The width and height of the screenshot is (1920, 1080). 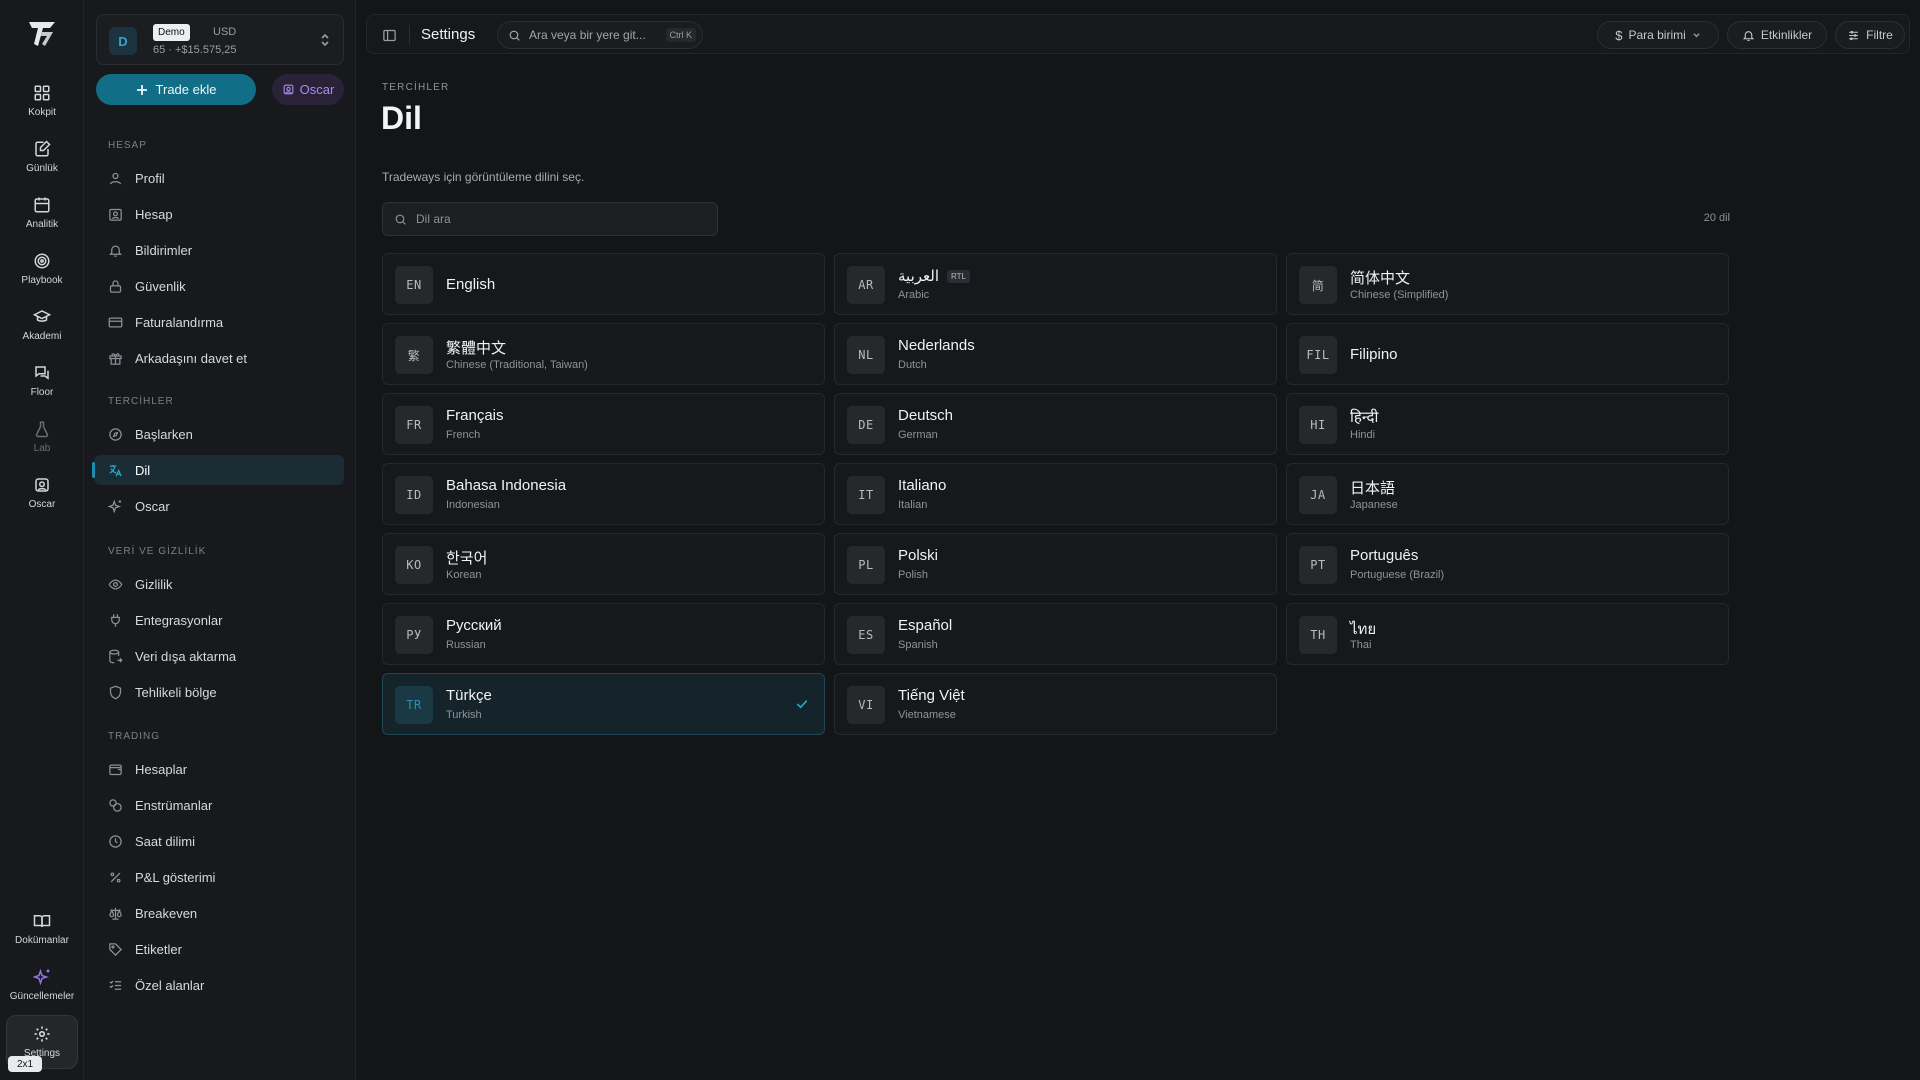 What do you see at coordinates (42, 34) in the screenshot?
I see `tradeways-logo-icon` at bounding box center [42, 34].